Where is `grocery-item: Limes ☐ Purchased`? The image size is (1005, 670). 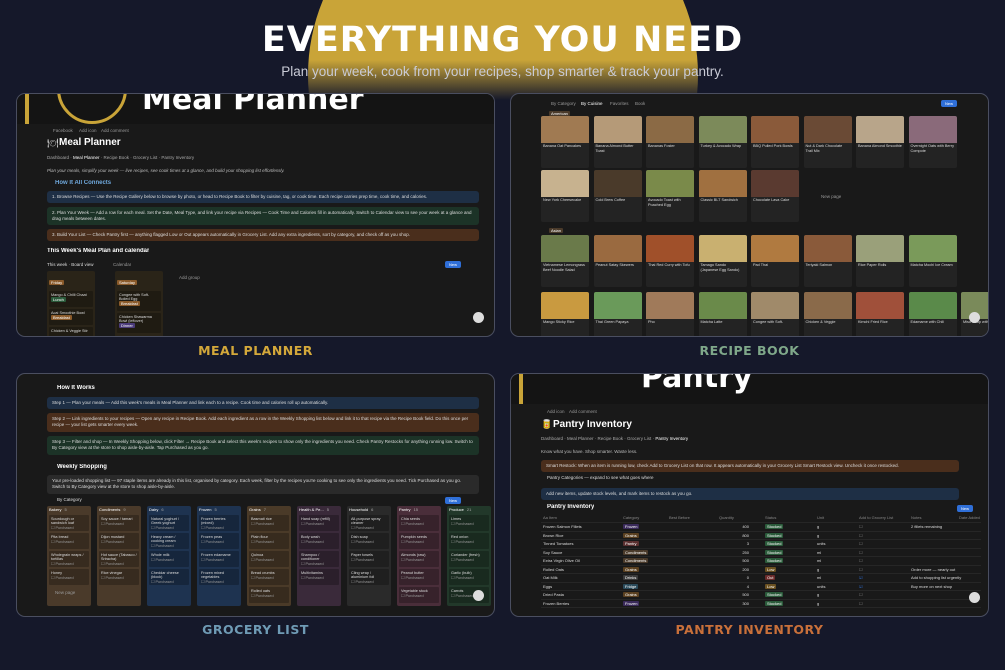
grocery-item: Limes ☐ Purchased is located at coordinates (469, 523).